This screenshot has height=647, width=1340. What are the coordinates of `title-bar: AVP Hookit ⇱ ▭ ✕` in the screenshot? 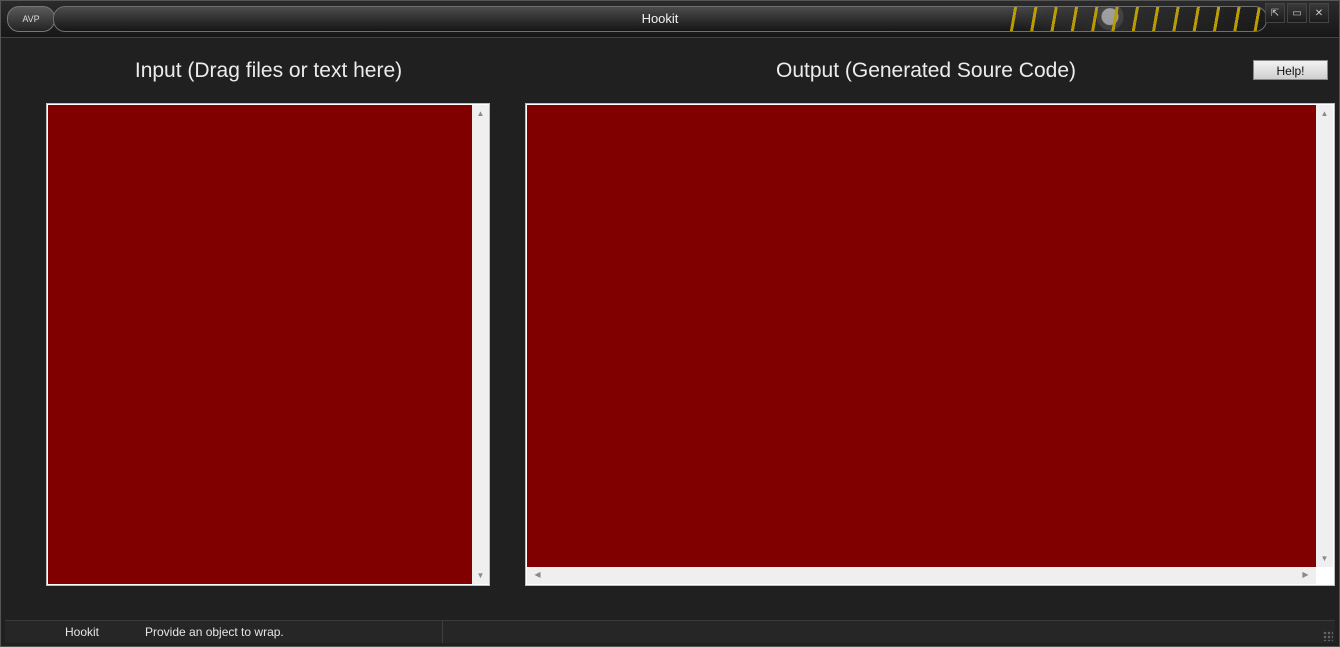 It's located at (670, 19).